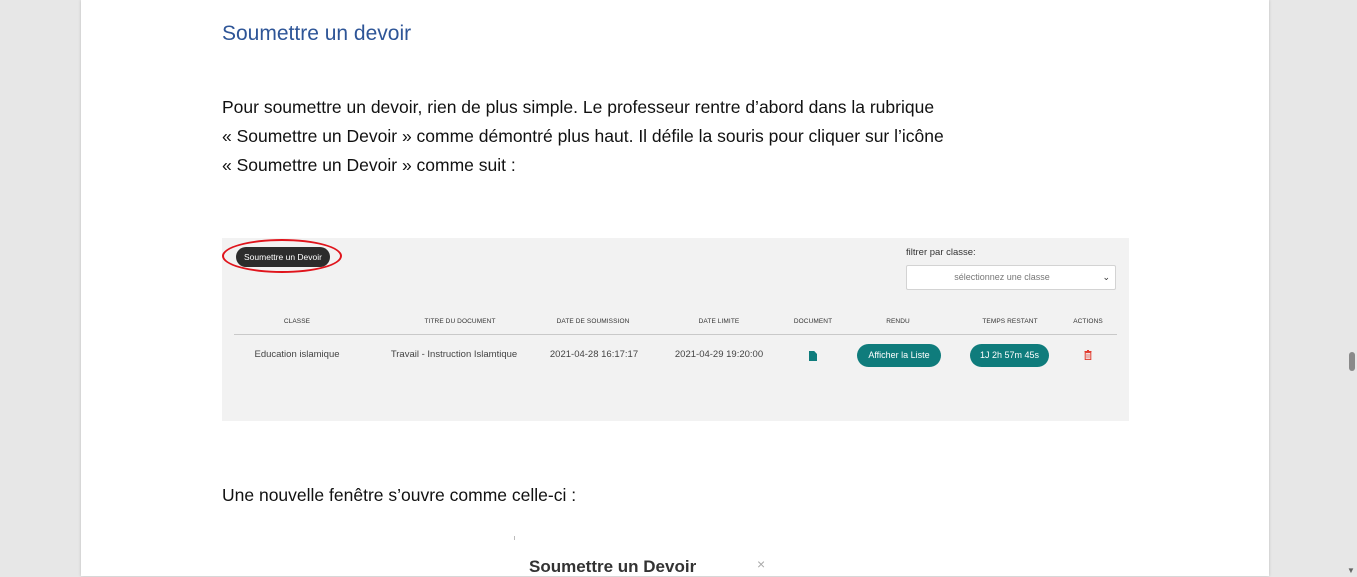  I want to click on column-header: CLASSE, so click(297, 321).